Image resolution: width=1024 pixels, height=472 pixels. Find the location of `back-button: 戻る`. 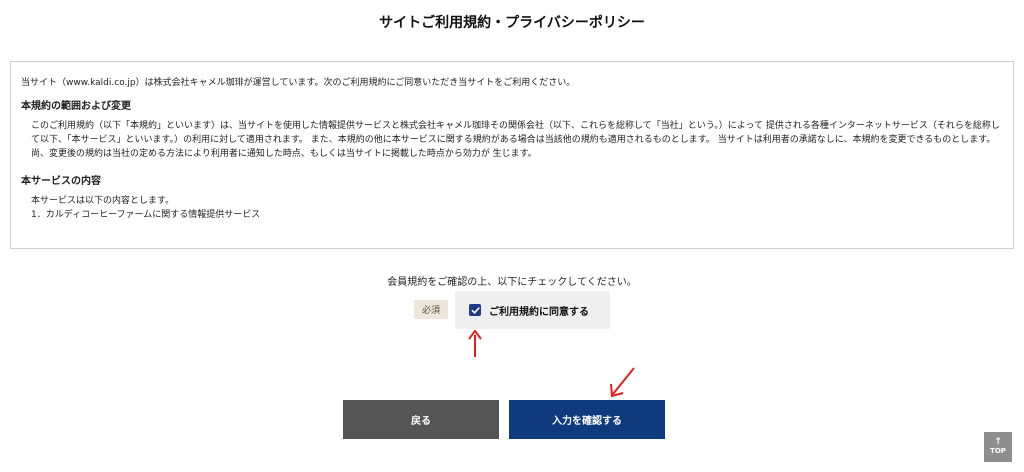

back-button: 戻る is located at coordinates (421, 419).